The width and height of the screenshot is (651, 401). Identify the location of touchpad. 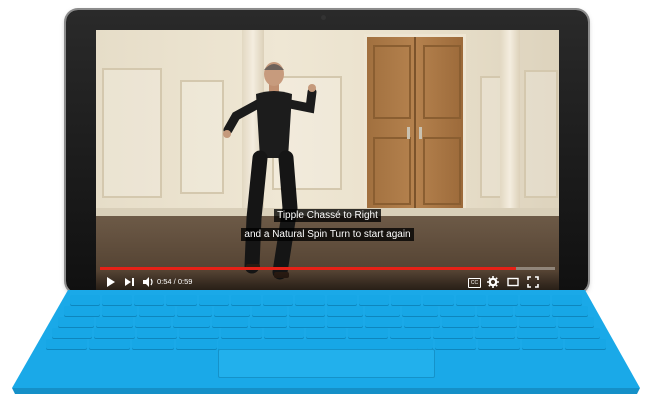
(326, 363).